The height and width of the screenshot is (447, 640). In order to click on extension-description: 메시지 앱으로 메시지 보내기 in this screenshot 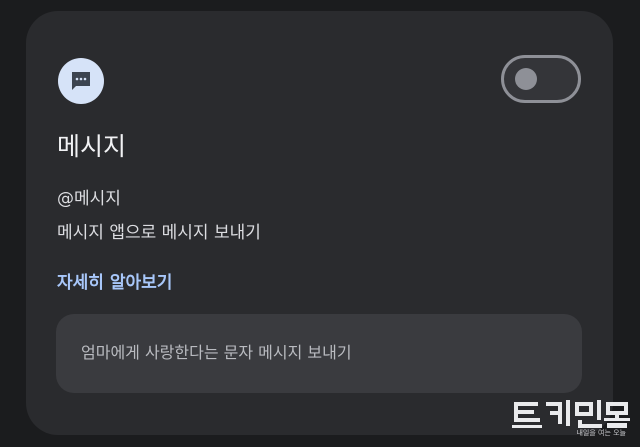, I will do `click(159, 233)`.